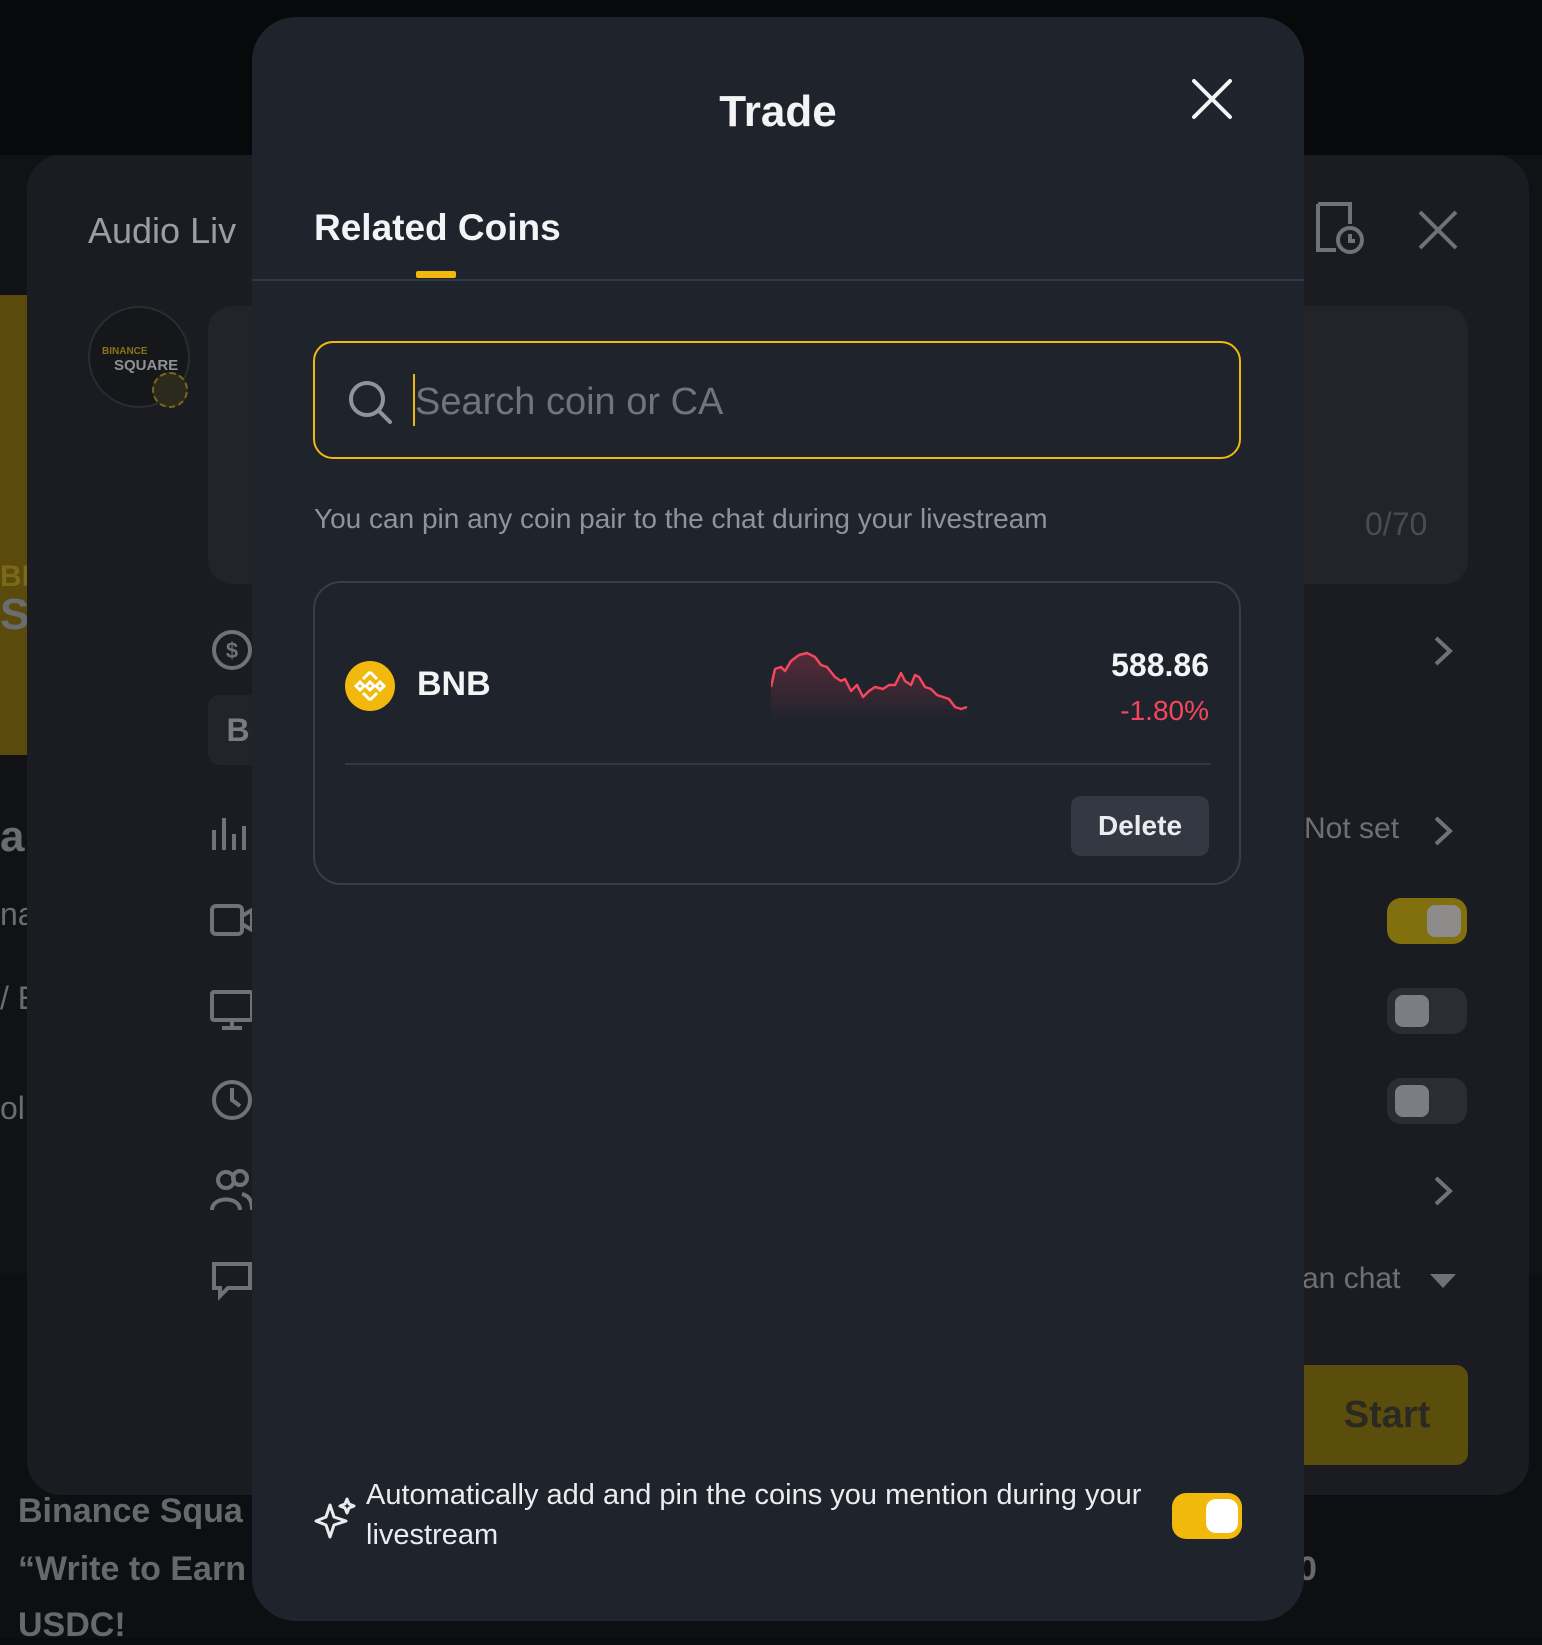  What do you see at coordinates (1164, 710) in the screenshot?
I see `coin-change: -1.80%` at bounding box center [1164, 710].